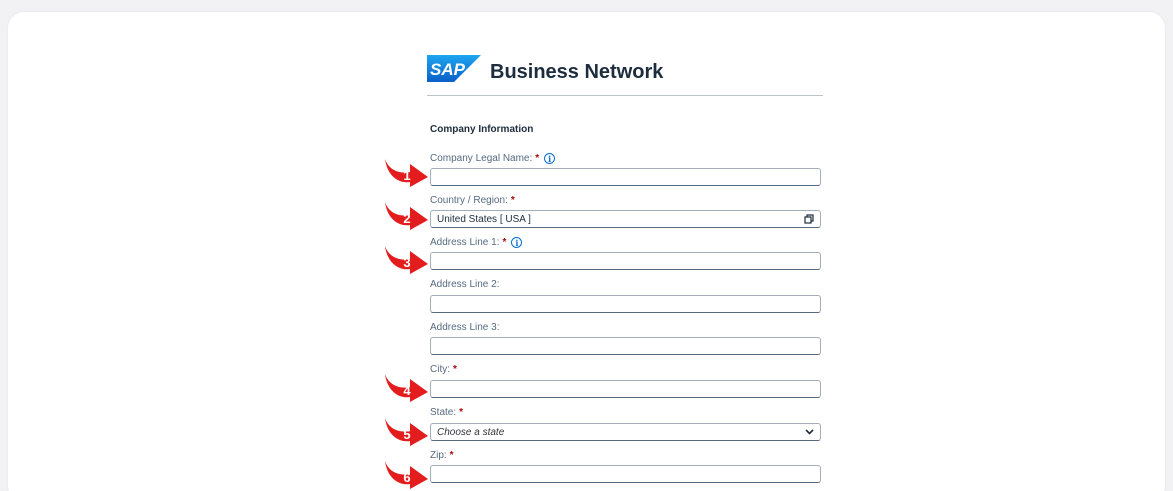  What do you see at coordinates (443, 369) in the screenshot?
I see `city-label: City: *` at bounding box center [443, 369].